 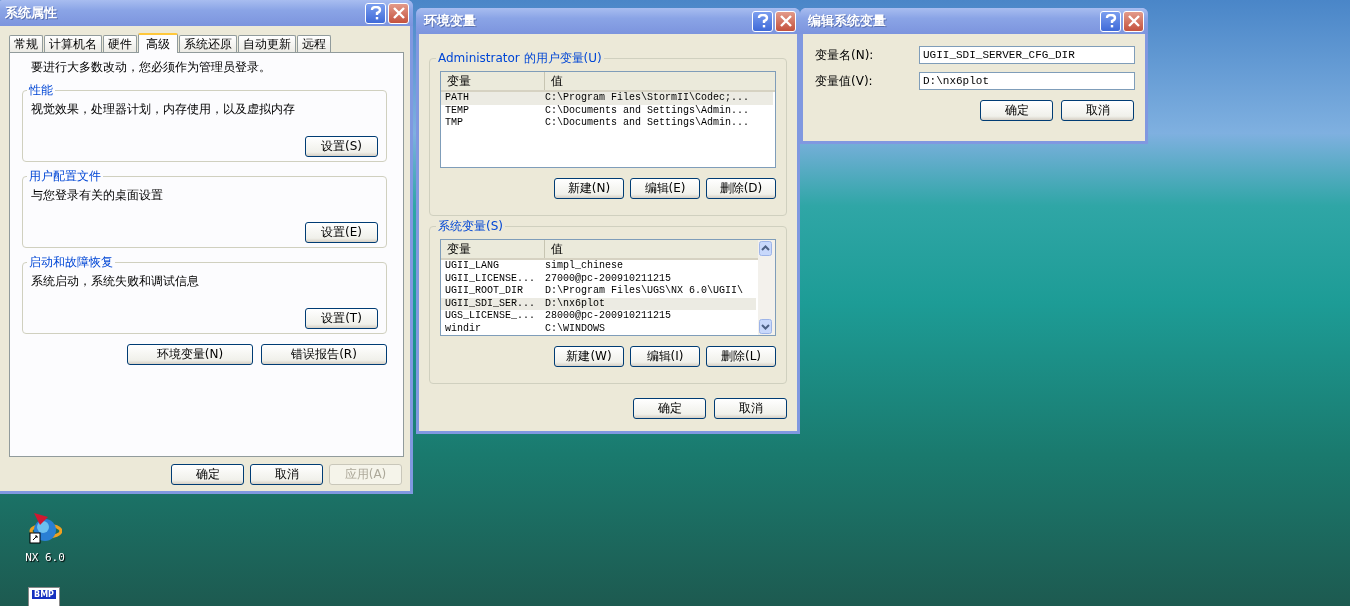 What do you see at coordinates (151, 67) in the screenshot?
I see `admin-note: 要进行大多数改动，您必须作为管理员登录。` at bounding box center [151, 67].